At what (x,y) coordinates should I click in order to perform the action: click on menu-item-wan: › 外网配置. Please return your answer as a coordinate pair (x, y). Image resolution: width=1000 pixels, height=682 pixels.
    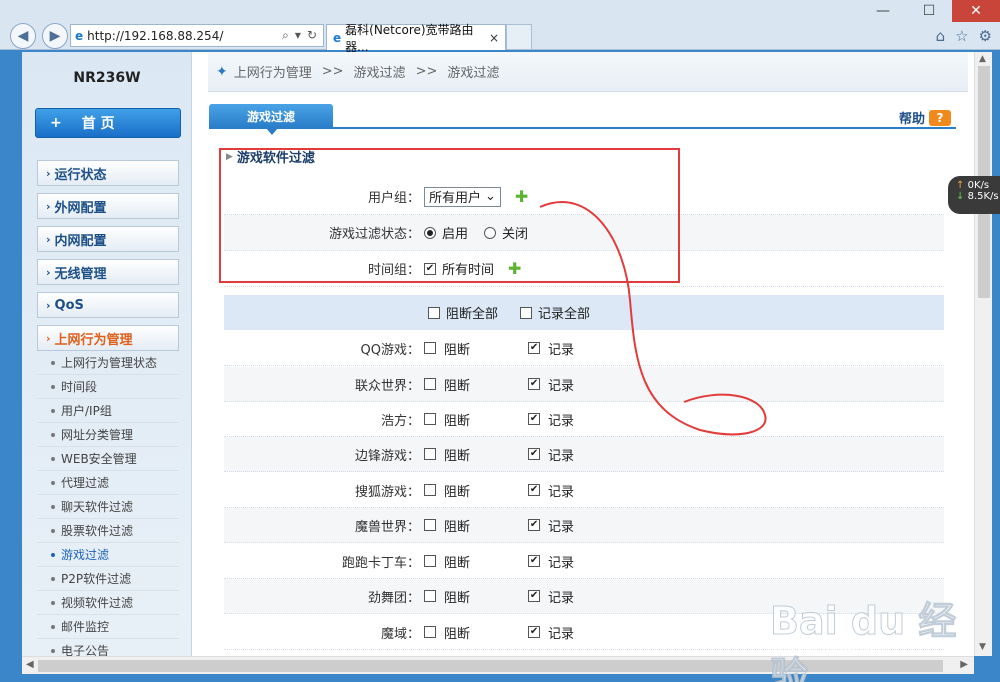
    Looking at the image, I should click on (108, 206).